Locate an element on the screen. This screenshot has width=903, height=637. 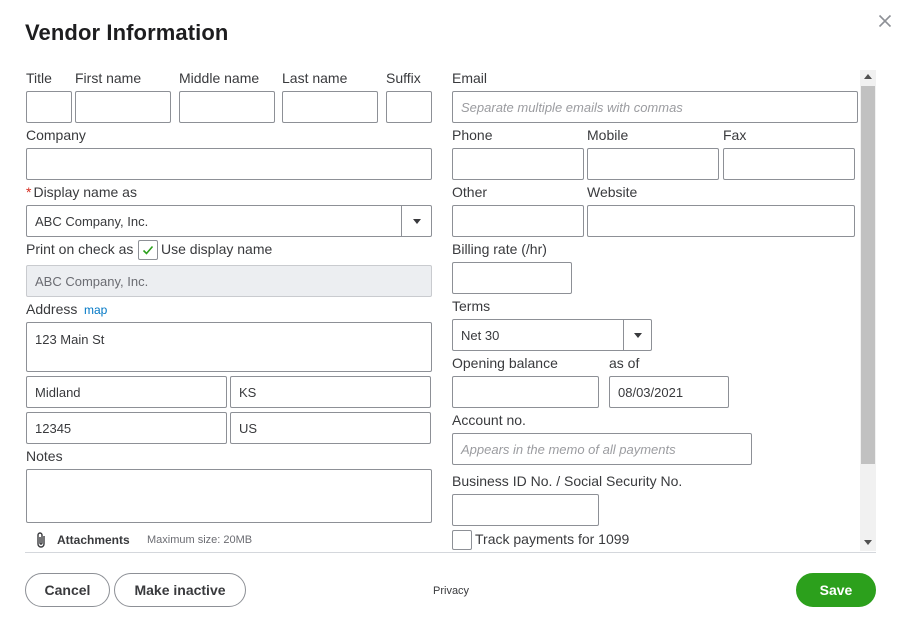
address-label: Address is located at coordinates (52, 309).